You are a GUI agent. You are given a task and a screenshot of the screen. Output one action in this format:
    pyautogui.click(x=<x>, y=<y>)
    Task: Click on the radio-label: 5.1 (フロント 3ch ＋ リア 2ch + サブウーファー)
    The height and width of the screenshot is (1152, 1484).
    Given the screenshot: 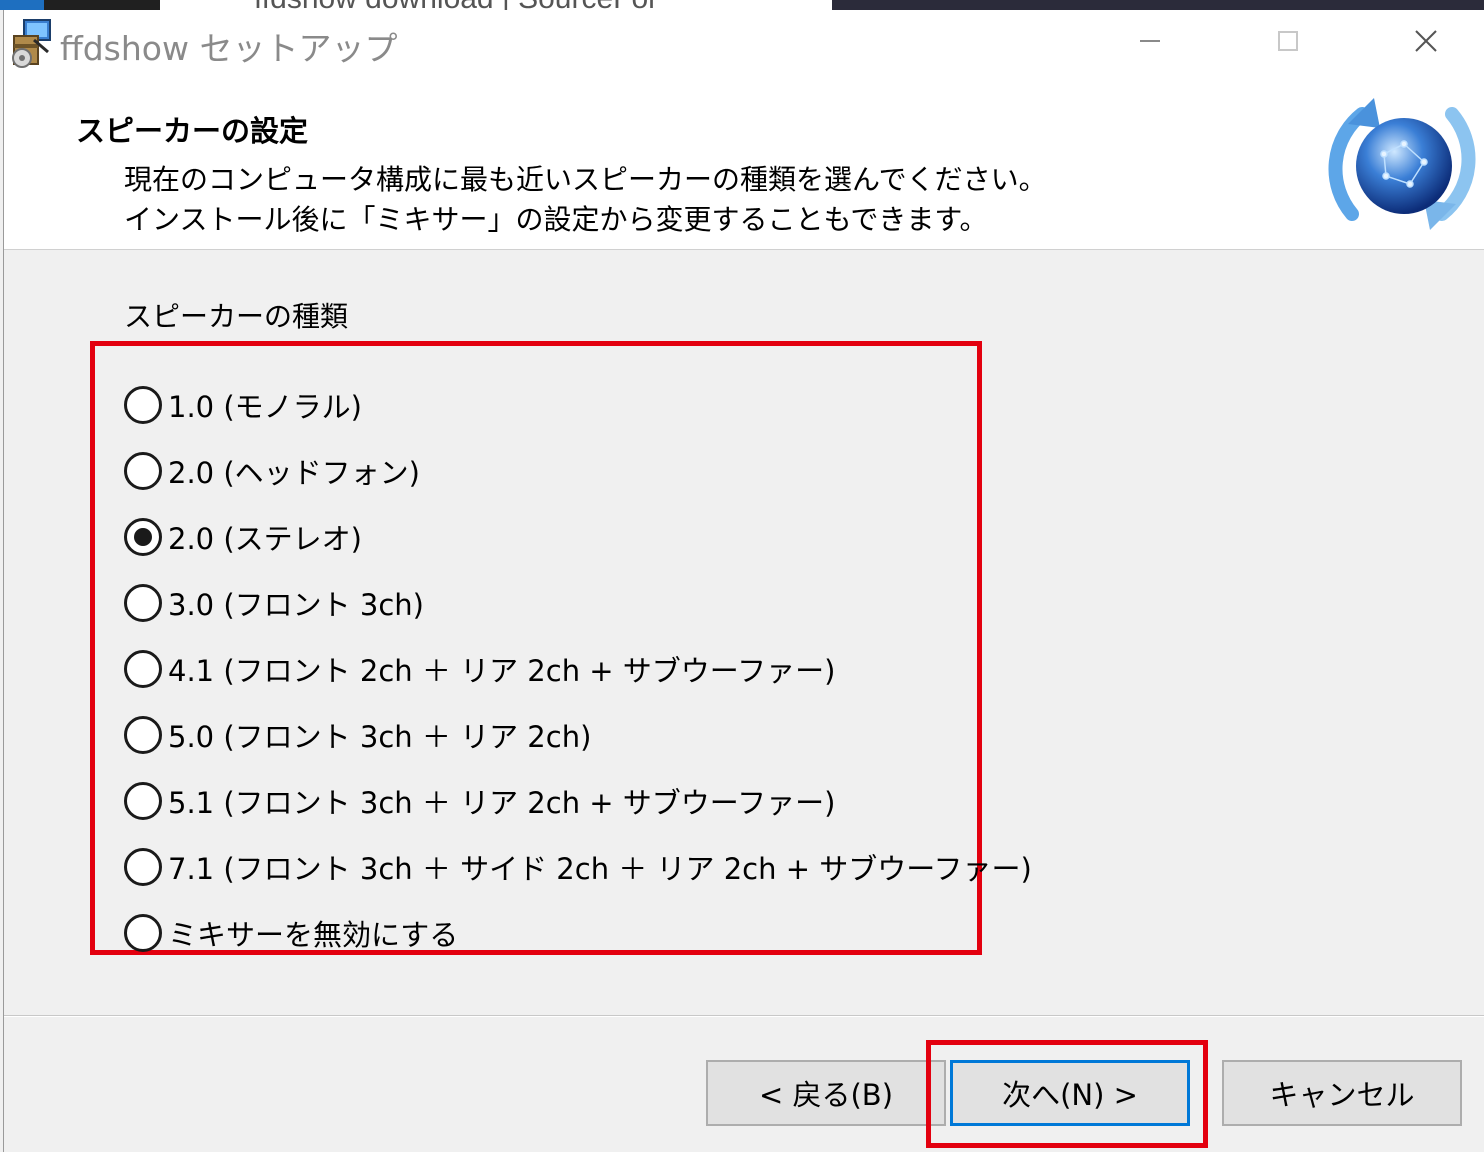 What is the action you would take?
    pyautogui.click(x=502, y=803)
    